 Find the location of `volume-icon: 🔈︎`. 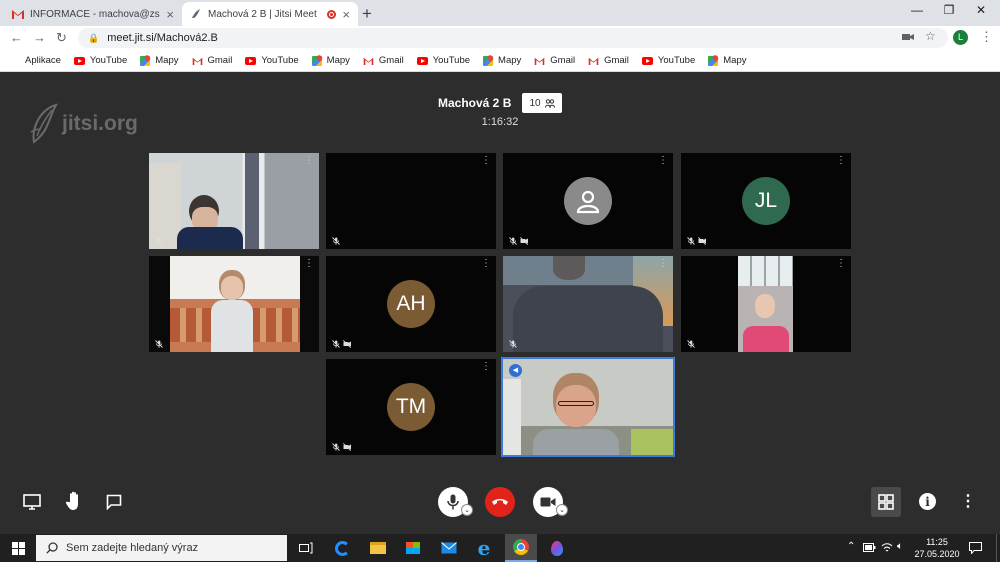

volume-icon: 🔈︎ is located at coordinates (900, 546).